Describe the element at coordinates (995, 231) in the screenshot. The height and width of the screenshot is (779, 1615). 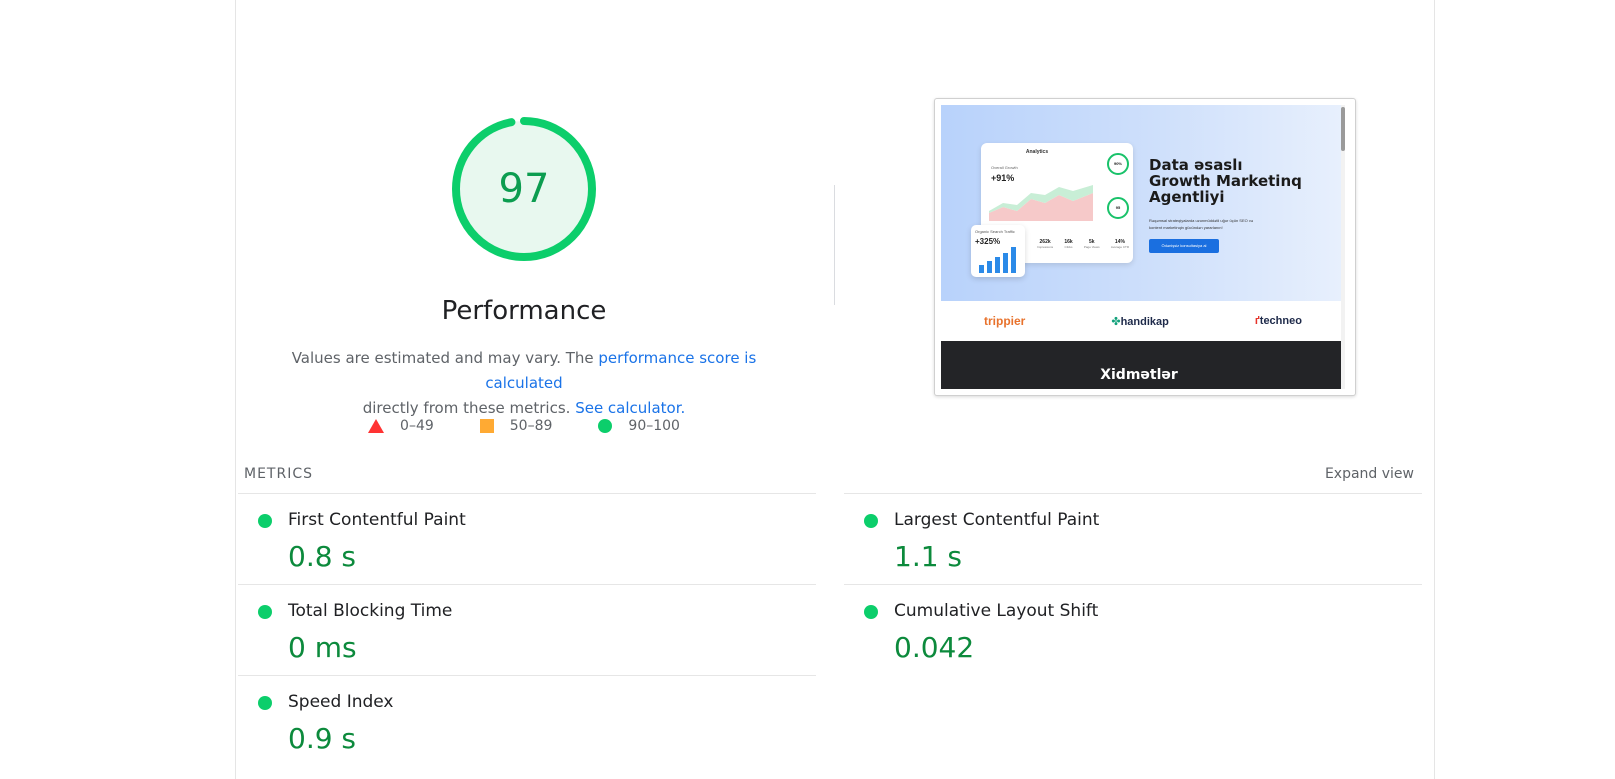
I see `traffic-label: Organic Search Traffic` at that location.